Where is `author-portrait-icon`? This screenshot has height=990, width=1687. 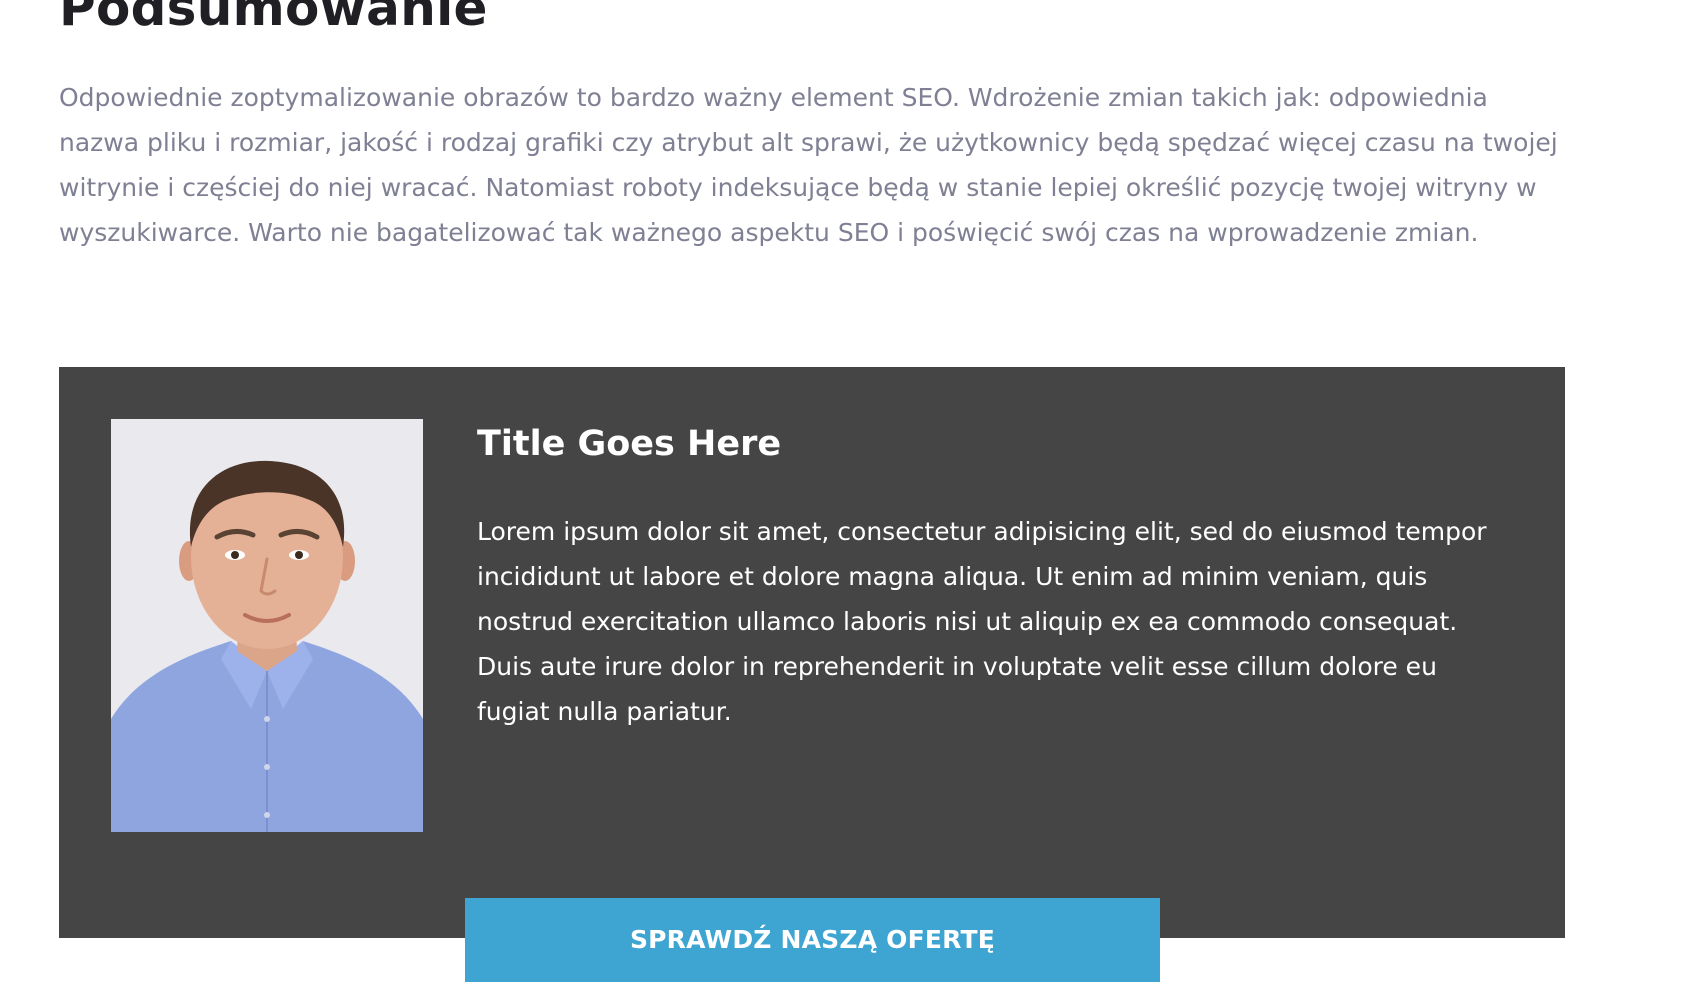
author-portrait-icon is located at coordinates (267, 625).